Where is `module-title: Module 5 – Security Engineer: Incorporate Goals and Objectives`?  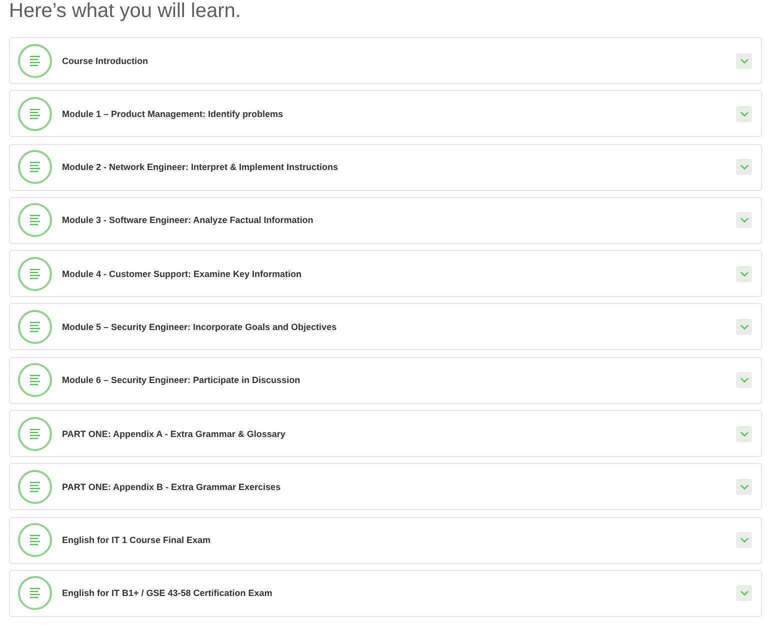
module-title: Module 5 – Security Engineer: Incorporate Goals and Objectives is located at coordinates (399, 327).